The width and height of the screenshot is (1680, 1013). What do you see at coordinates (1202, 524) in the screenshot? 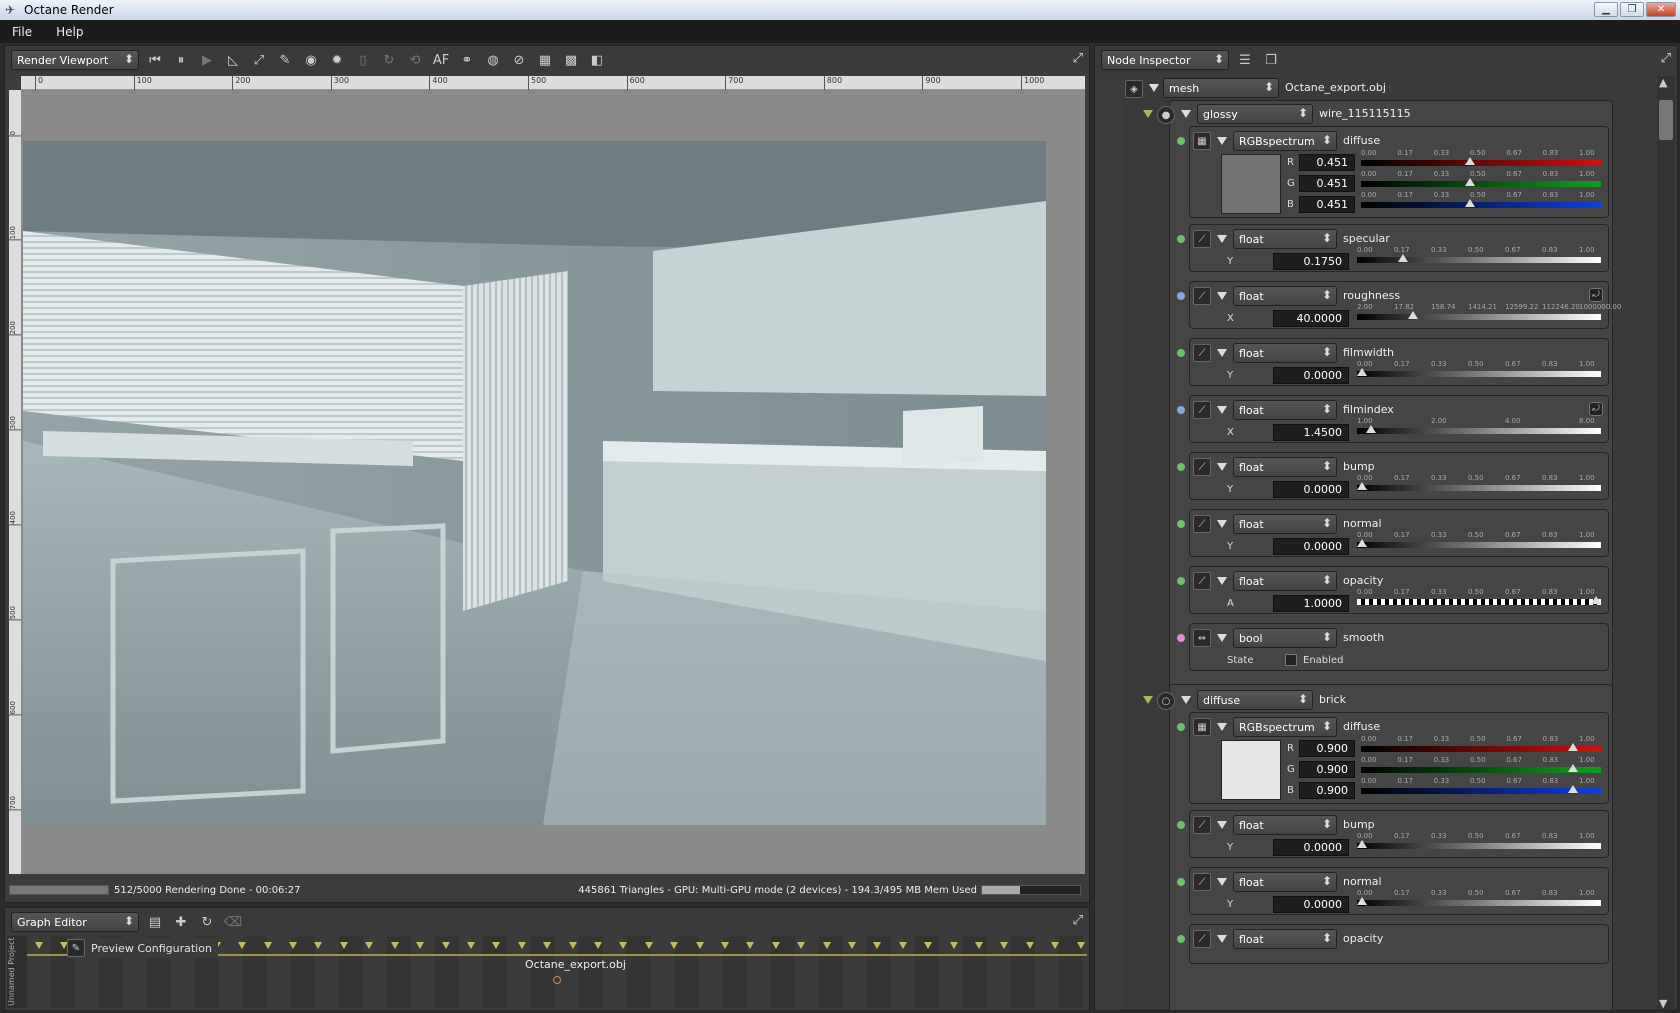
I see `pin-normal1-type-icon: ⟋` at bounding box center [1202, 524].